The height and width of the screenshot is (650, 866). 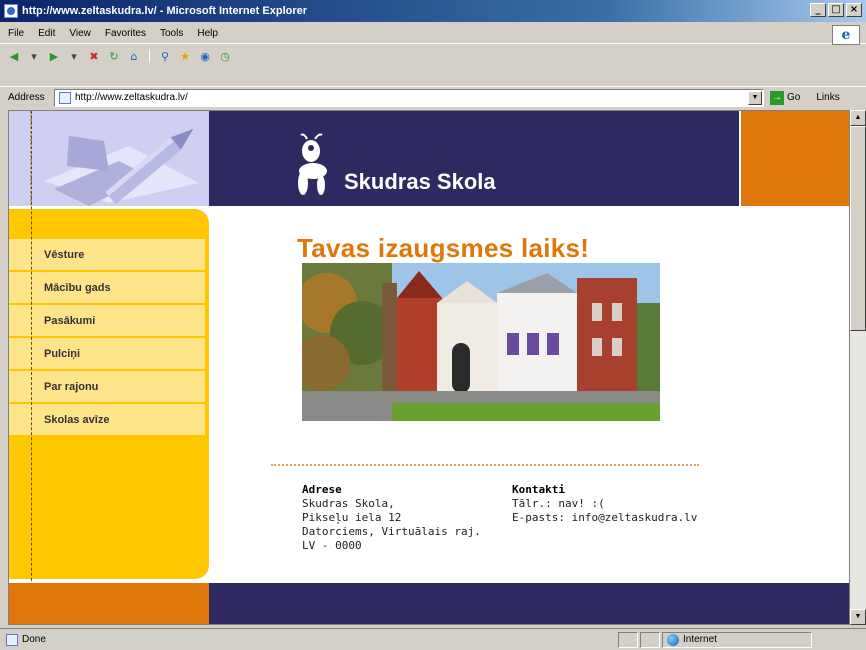 What do you see at coordinates (352, 517) in the screenshot?
I see `address-line: Pikseļu iela 12` at bounding box center [352, 517].